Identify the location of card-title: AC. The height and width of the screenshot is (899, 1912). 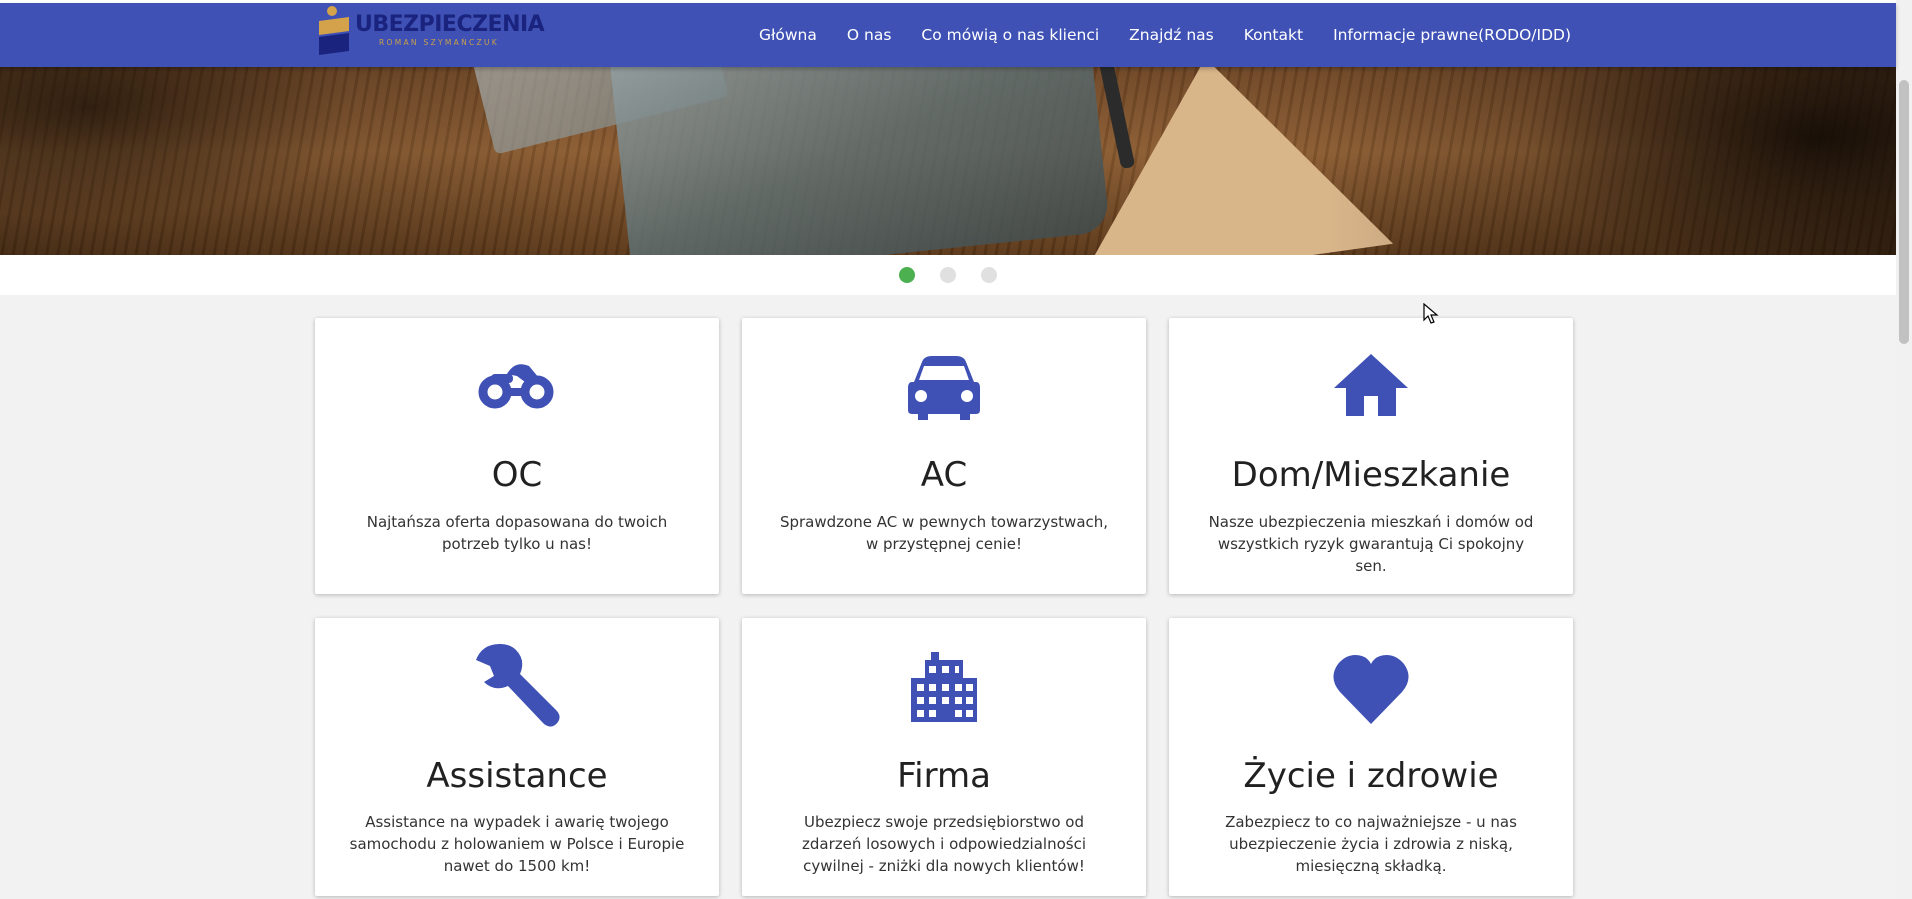
(944, 475).